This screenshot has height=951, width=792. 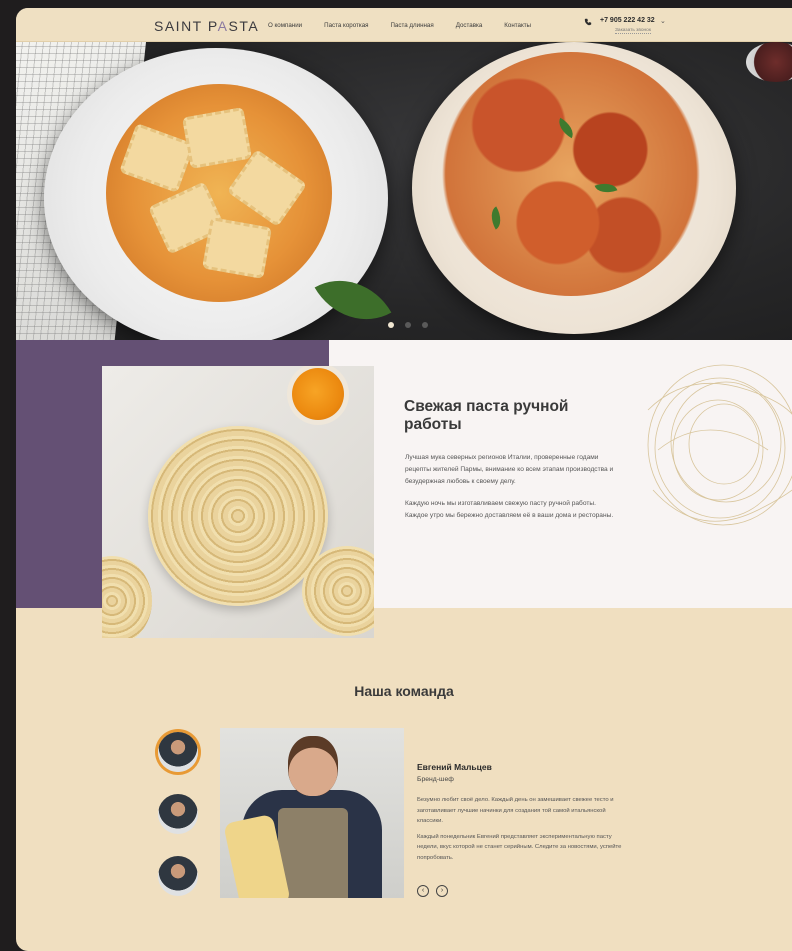 What do you see at coordinates (435, 779) in the screenshot?
I see `member-role: Бренд-шеф` at bounding box center [435, 779].